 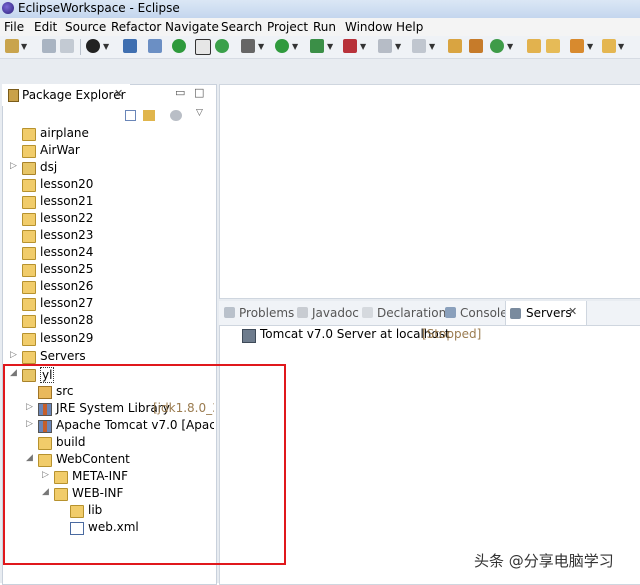 I want to click on focus-task-icon, so click(x=176, y=115).